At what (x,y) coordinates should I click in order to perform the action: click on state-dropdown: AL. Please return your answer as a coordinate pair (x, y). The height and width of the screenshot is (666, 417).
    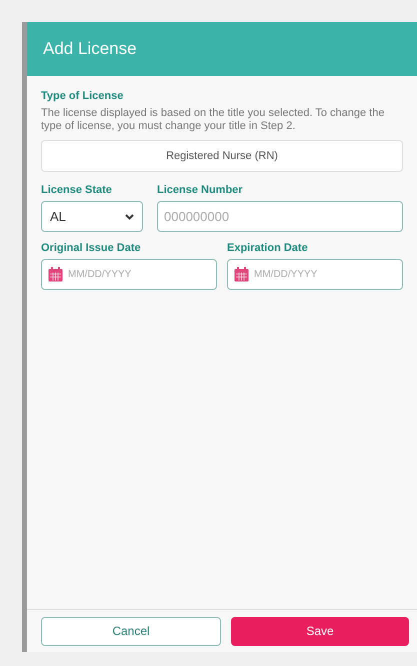
    Looking at the image, I should click on (92, 216).